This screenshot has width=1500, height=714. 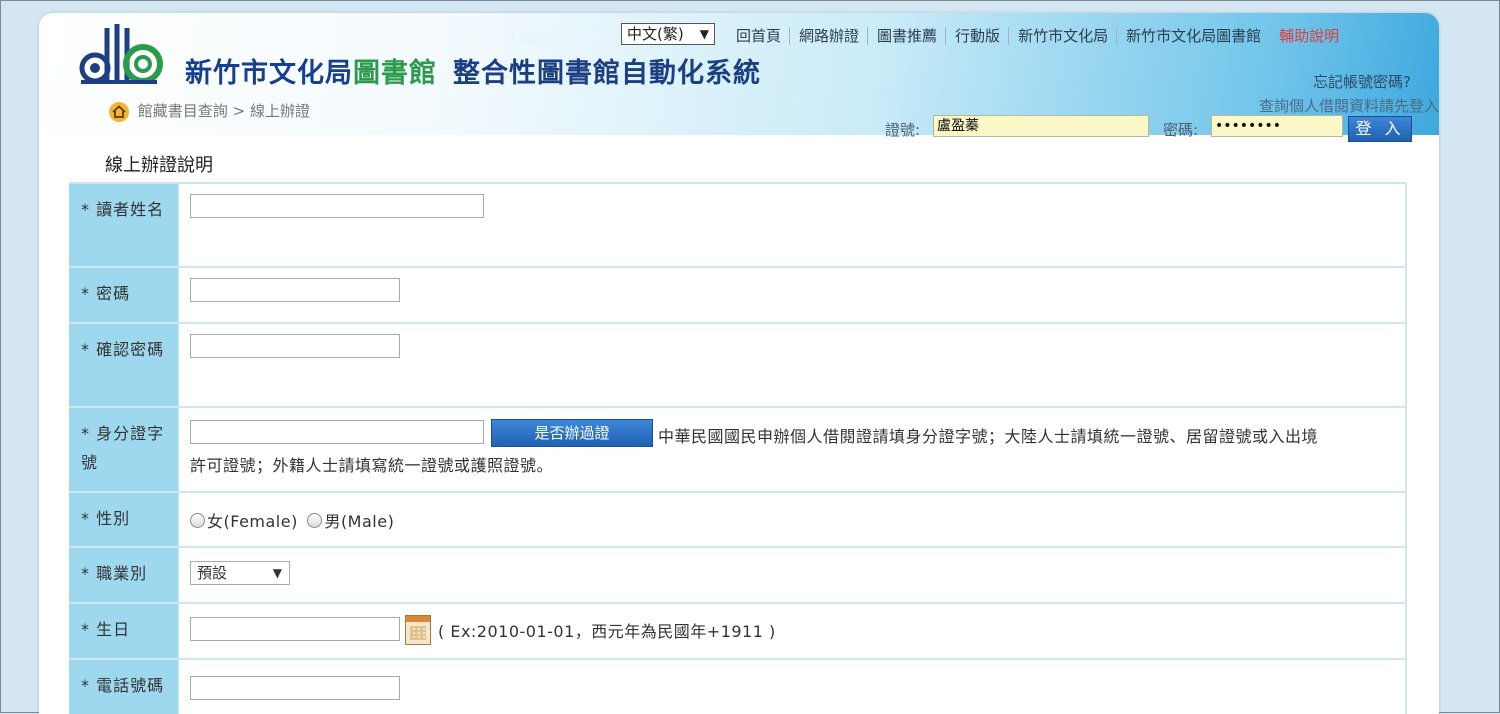 What do you see at coordinates (252, 521) in the screenshot?
I see `gender-female-label: 女(Female)` at bounding box center [252, 521].